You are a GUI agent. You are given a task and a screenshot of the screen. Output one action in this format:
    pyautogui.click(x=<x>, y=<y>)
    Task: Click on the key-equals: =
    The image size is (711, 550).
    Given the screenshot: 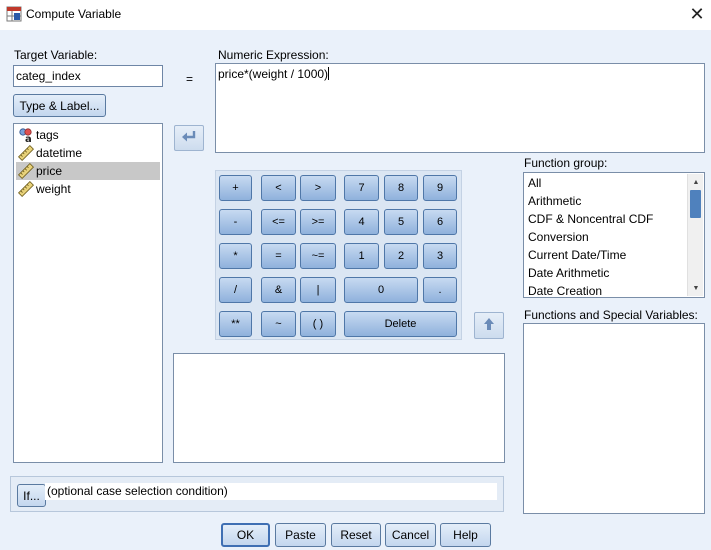 What is the action you would take?
    pyautogui.click(x=278, y=256)
    